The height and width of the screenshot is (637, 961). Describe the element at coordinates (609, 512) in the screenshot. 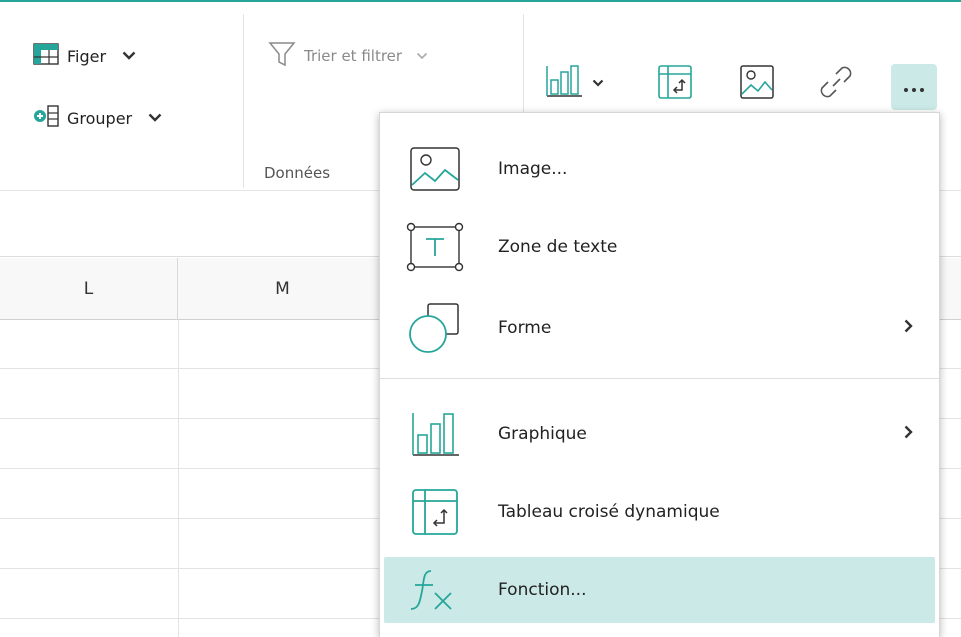

I see `menu-item-label: Tableau croisé dynamique` at that location.